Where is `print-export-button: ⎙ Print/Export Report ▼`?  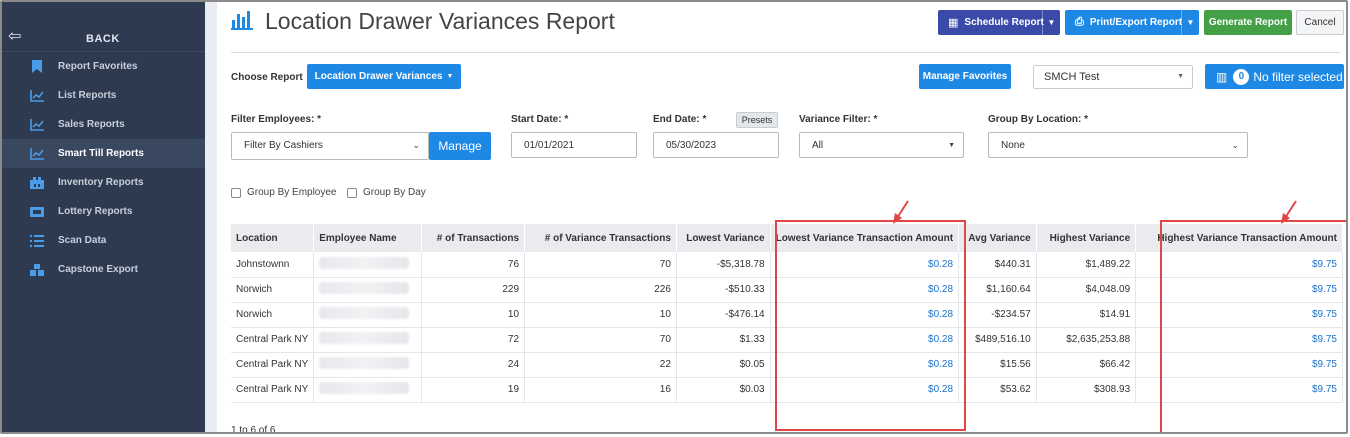
print-export-button: ⎙ Print/Export Report ▼ is located at coordinates (1132, 22).